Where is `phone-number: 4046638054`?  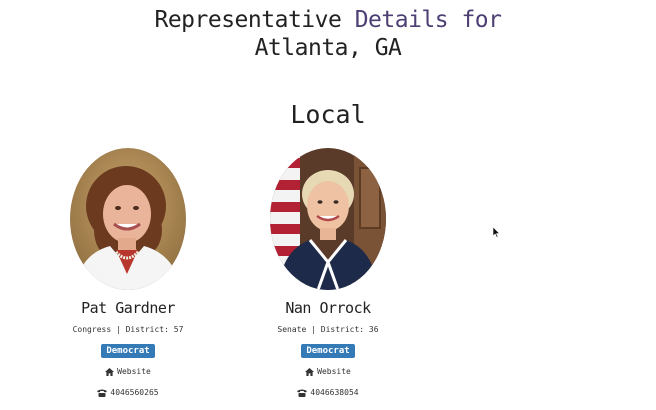
phone-number: 4046638054 is located at coordinates (334, 393).